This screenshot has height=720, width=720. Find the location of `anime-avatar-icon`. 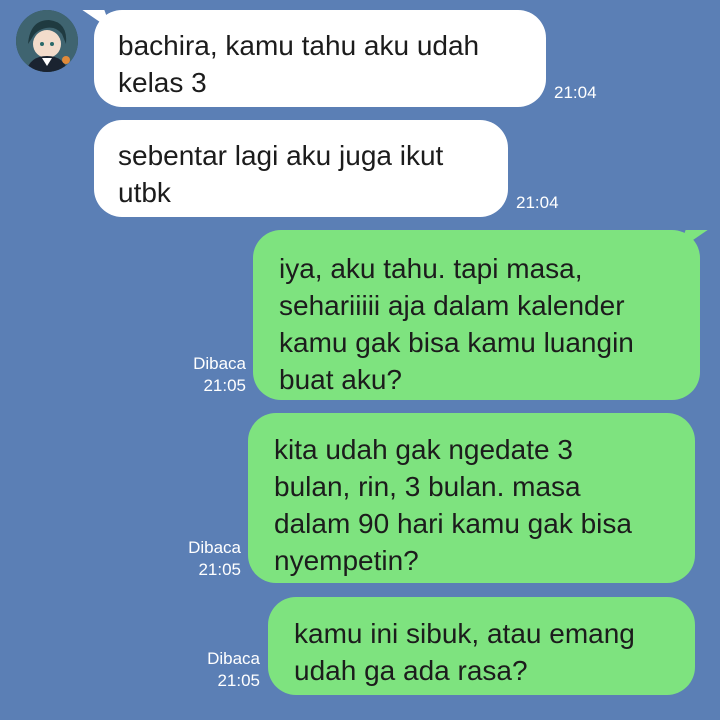

anime-avatar-icon is located at coordinates (47, 41).